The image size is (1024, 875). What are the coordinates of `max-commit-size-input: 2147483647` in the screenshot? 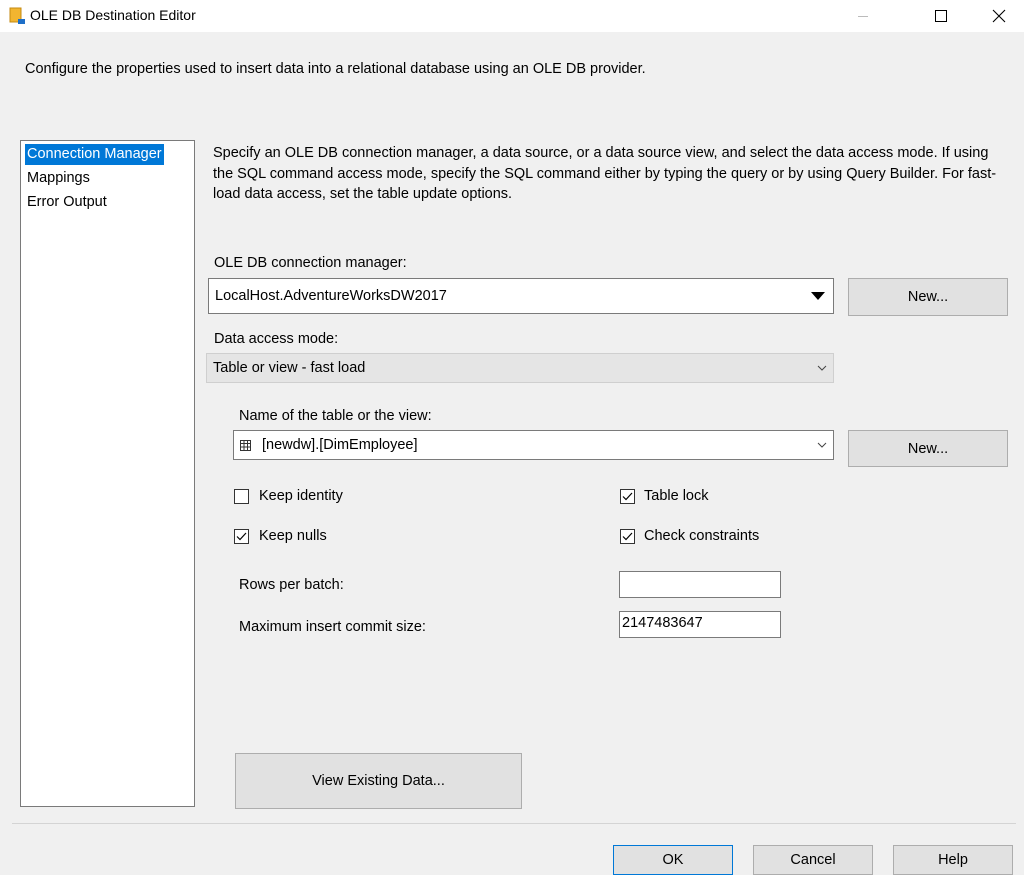 It's located at (700, 624).